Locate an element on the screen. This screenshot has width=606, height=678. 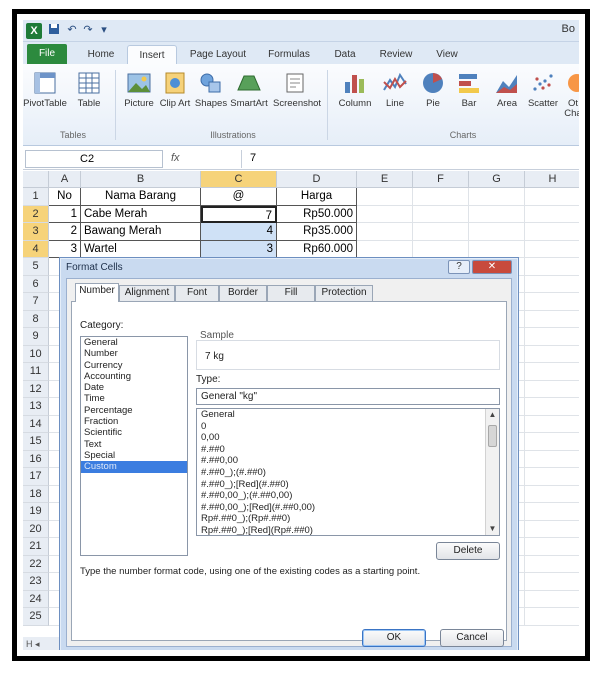
format-item: Rp#.##0_);[Red](Rp#.##0) is located at coordinates (348, 530).